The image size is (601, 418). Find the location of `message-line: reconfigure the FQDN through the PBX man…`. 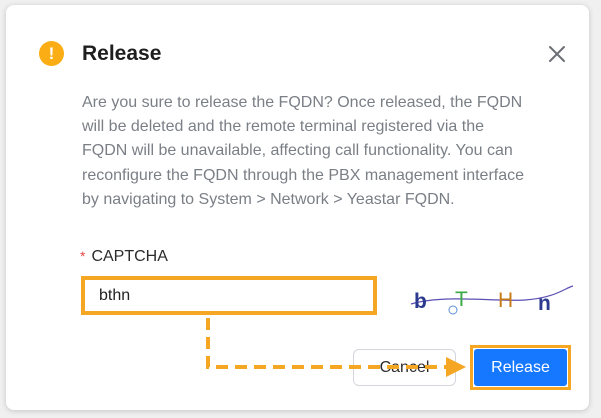

message-line: reconfigure the FQDN through the PBX man… is located at coordinates (303, 175).